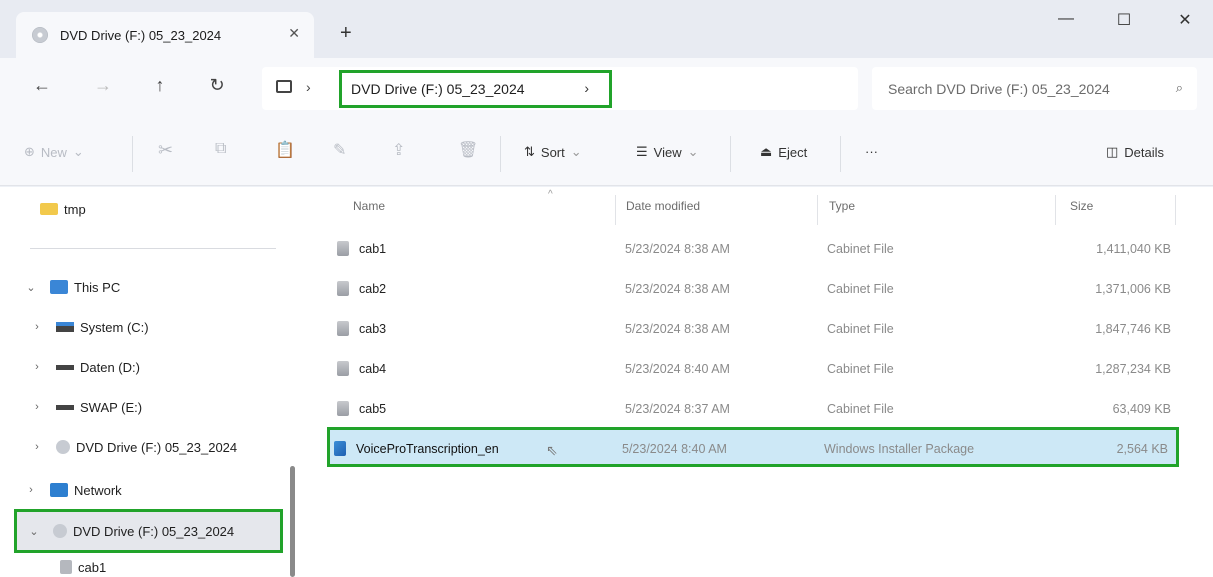  What do you see at coordinates (663, 206) in the screenshot?
I see `column-header-date: Date modified` at bounding box center [663, 206].